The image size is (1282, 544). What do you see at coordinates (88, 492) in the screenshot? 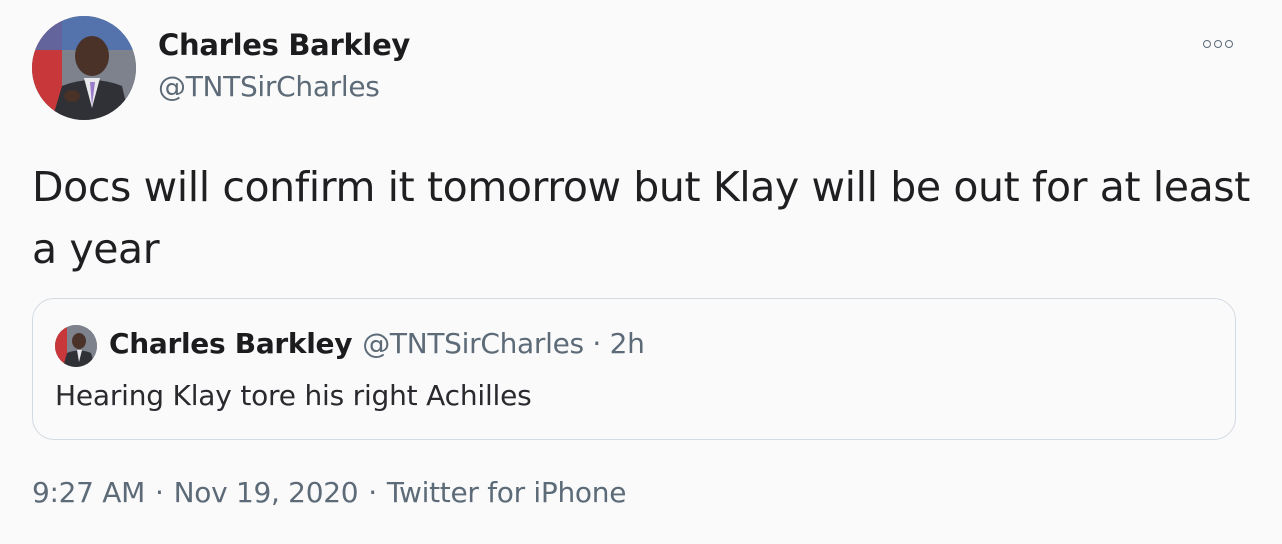
I see `tweet-time: 9:27 AM` at bounding box center [88, 492].